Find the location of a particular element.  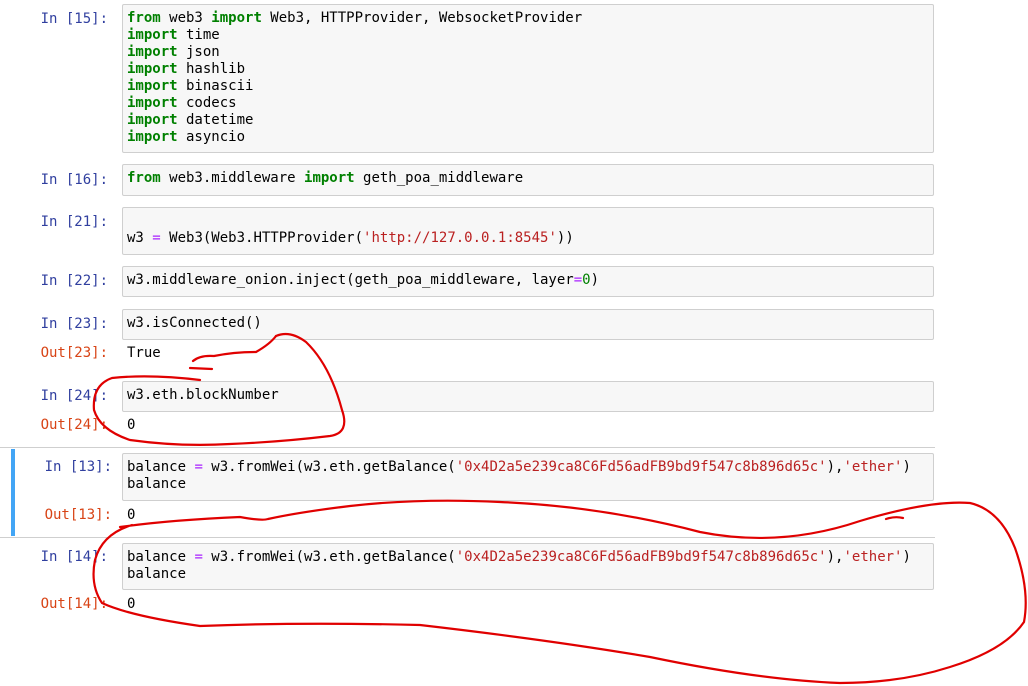

code-line: import binascii is located at coordinates (528, 86).